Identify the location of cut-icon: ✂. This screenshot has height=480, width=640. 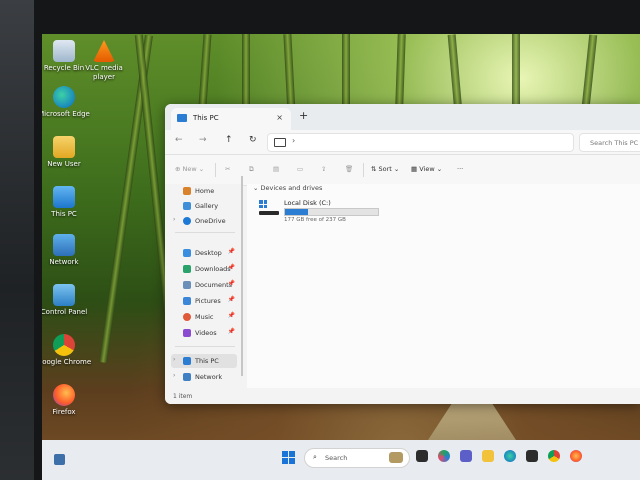
(227, 169).